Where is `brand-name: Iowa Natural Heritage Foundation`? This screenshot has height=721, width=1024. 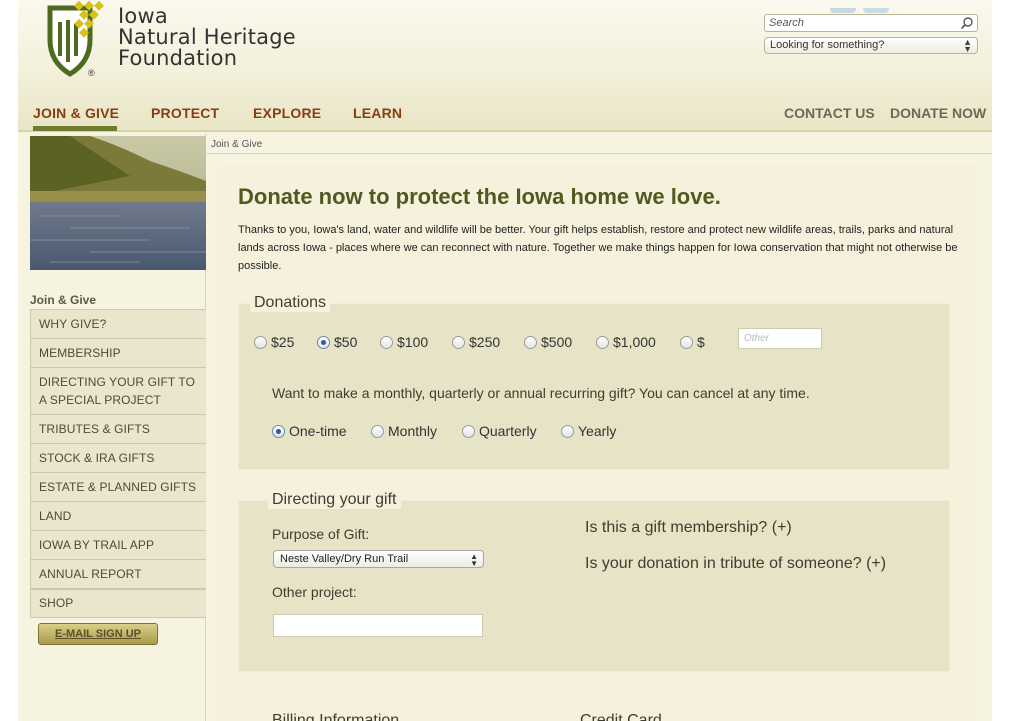
brand-name: Iowa Natural Heritage Foundation is located at coordinates (207, 37).